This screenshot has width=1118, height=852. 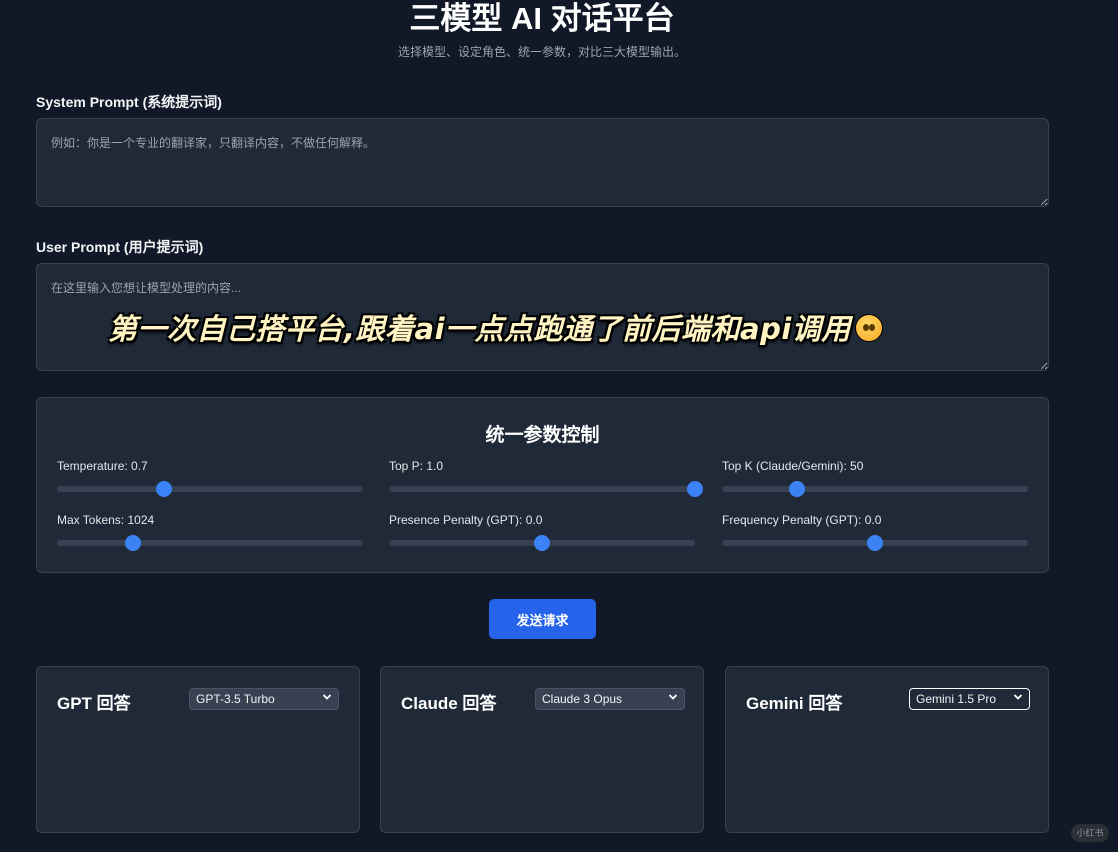 What do you see at coordinates (466, 520) in the screenshot?
I see `param-label: Presence Penalty (GPT): 0.0` at bounding box center [466, 520].